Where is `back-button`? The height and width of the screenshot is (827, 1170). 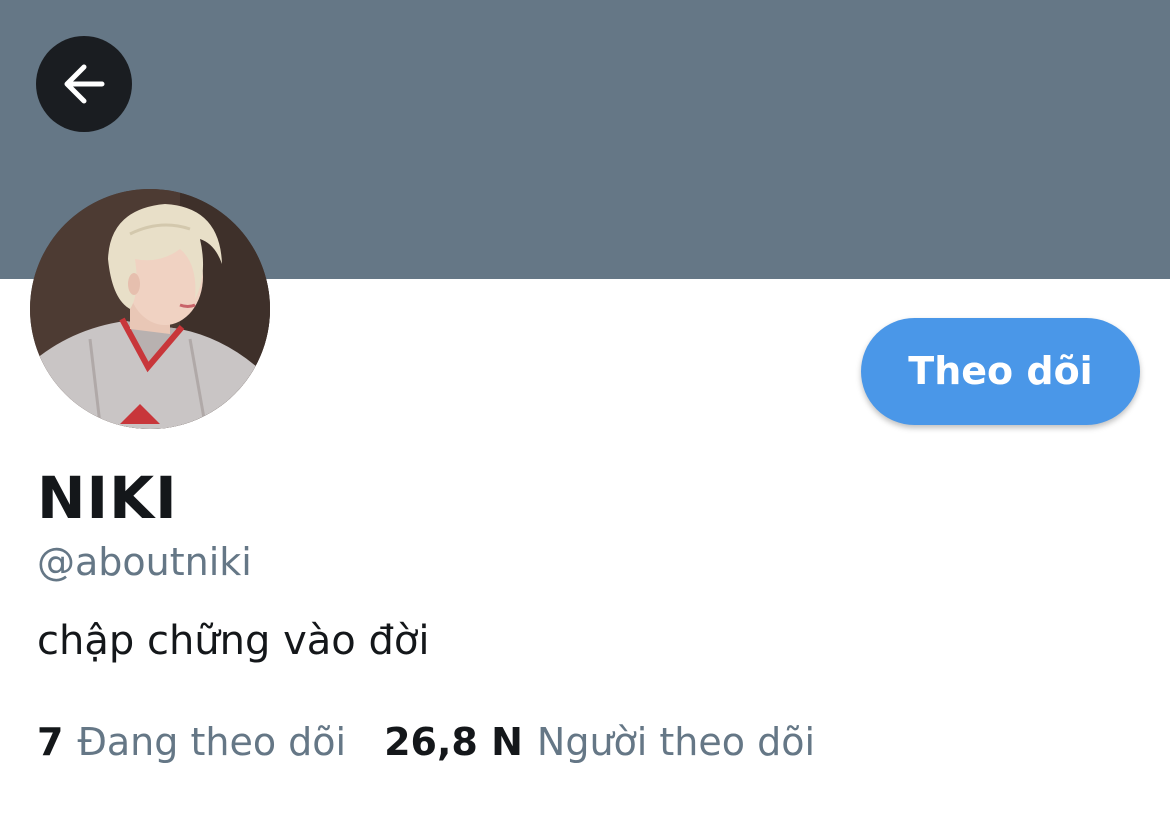 back-button is located at coordinates (84, 84).